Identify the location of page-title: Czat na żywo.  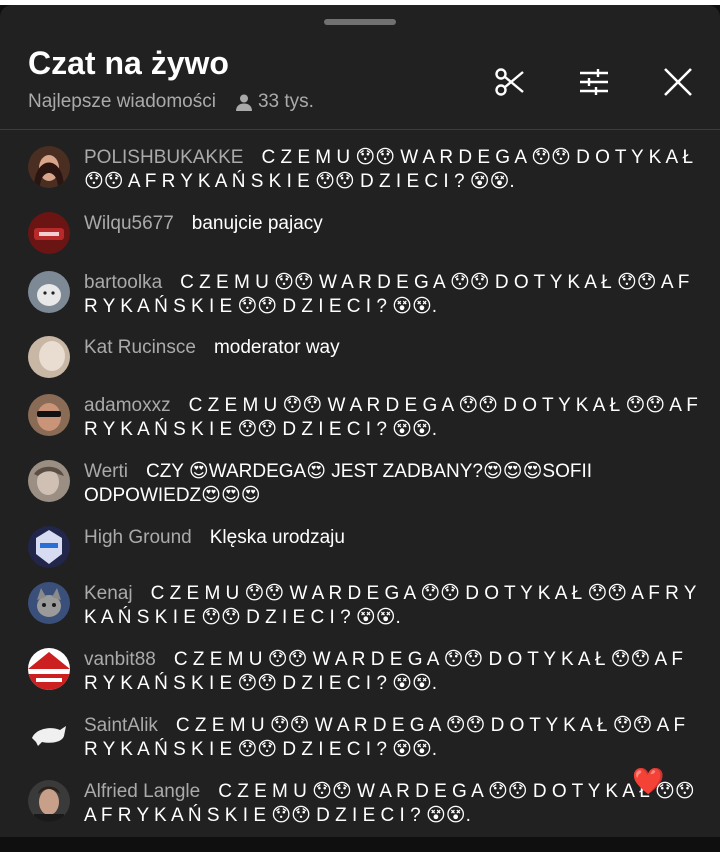
(128, 63).